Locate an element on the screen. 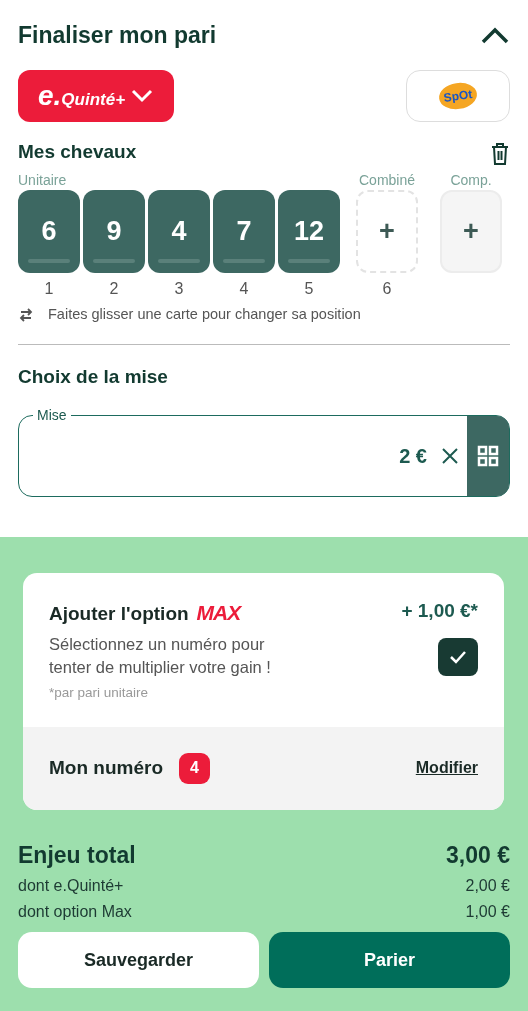 The image size is (528, 1011). horse-card: 7 is located at coordinates (244, 231).